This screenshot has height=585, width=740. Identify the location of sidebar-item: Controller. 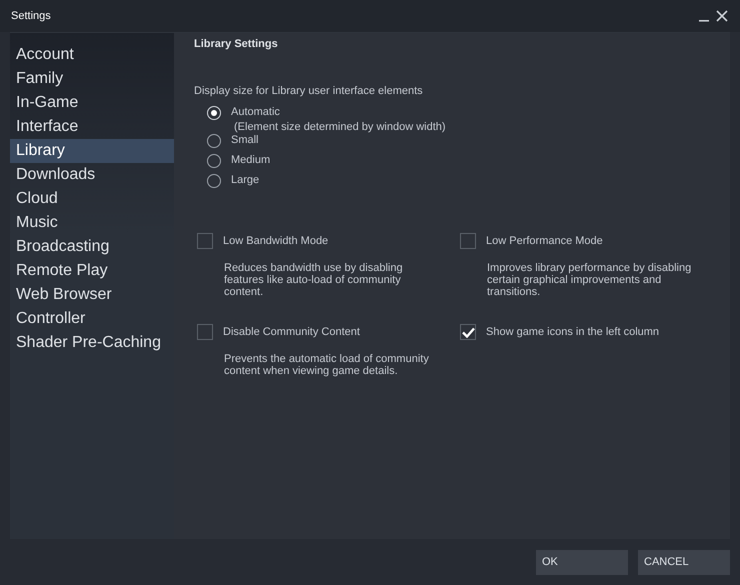
(92, 319).